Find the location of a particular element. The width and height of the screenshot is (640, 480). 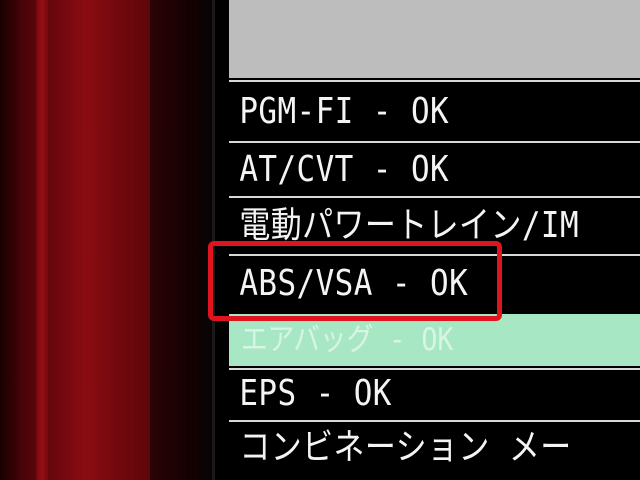

status-row-combination-meter: コンビネーション メー is located at coordinates (409, 448).